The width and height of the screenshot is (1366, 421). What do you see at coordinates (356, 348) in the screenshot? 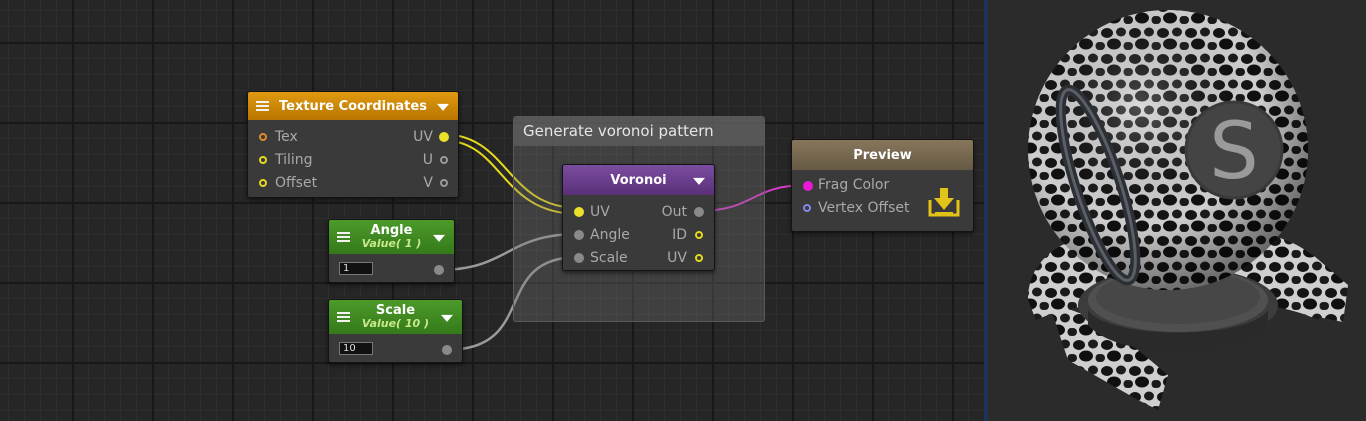
I see `scale-value-field: 10` at bounding box center [356, 348].